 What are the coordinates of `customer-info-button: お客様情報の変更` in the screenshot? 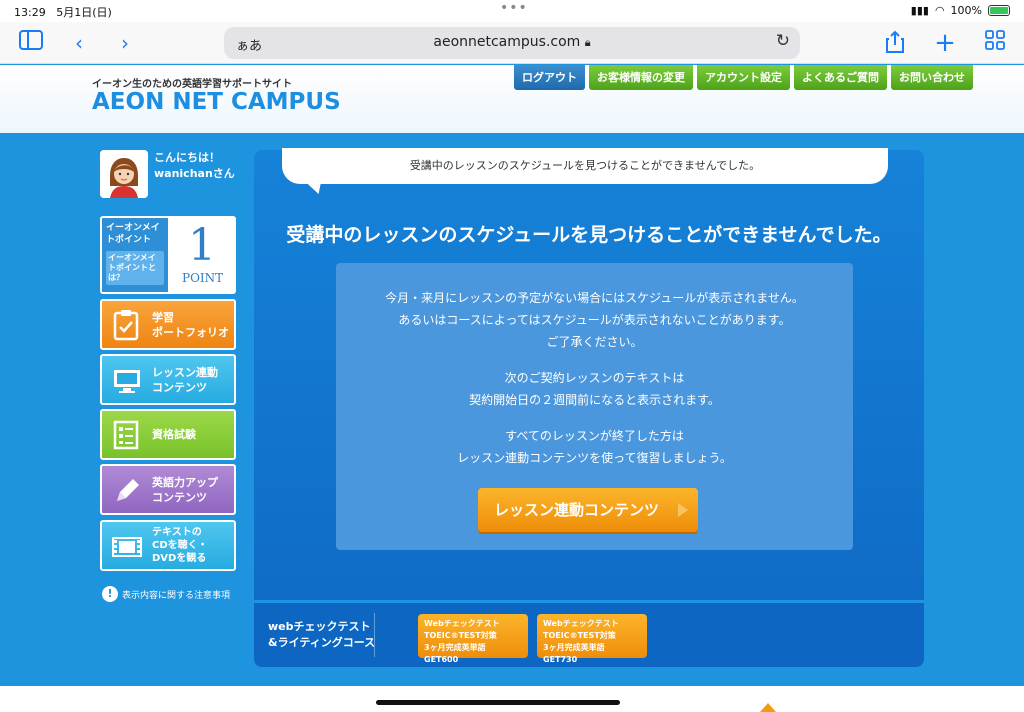 It's located at (641, 77).